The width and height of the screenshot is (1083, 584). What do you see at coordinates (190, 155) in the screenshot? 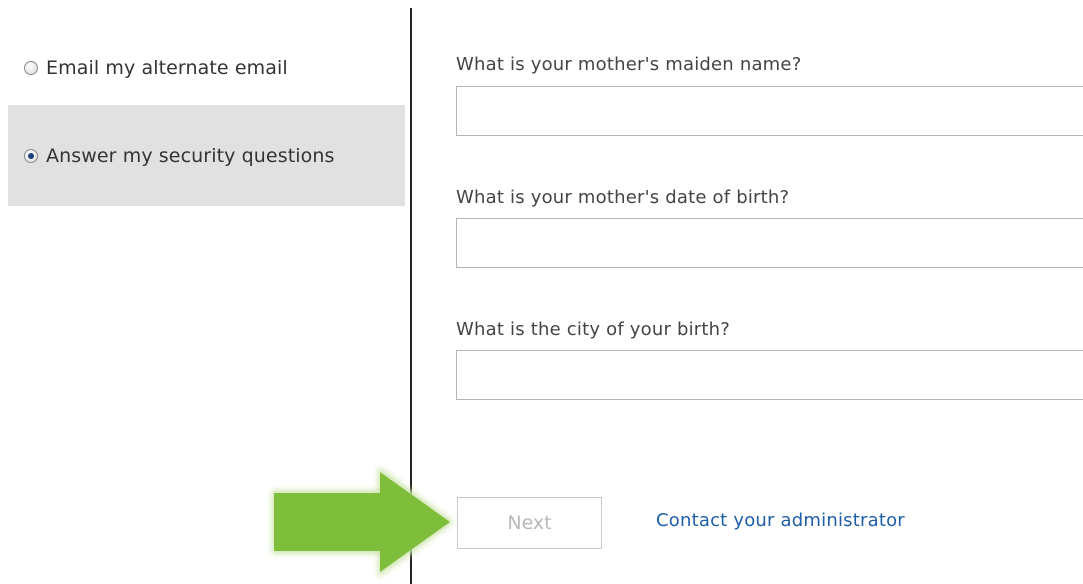
I see `option-security-questions-label: Answer my security questions` at bounding box center [190, 155].